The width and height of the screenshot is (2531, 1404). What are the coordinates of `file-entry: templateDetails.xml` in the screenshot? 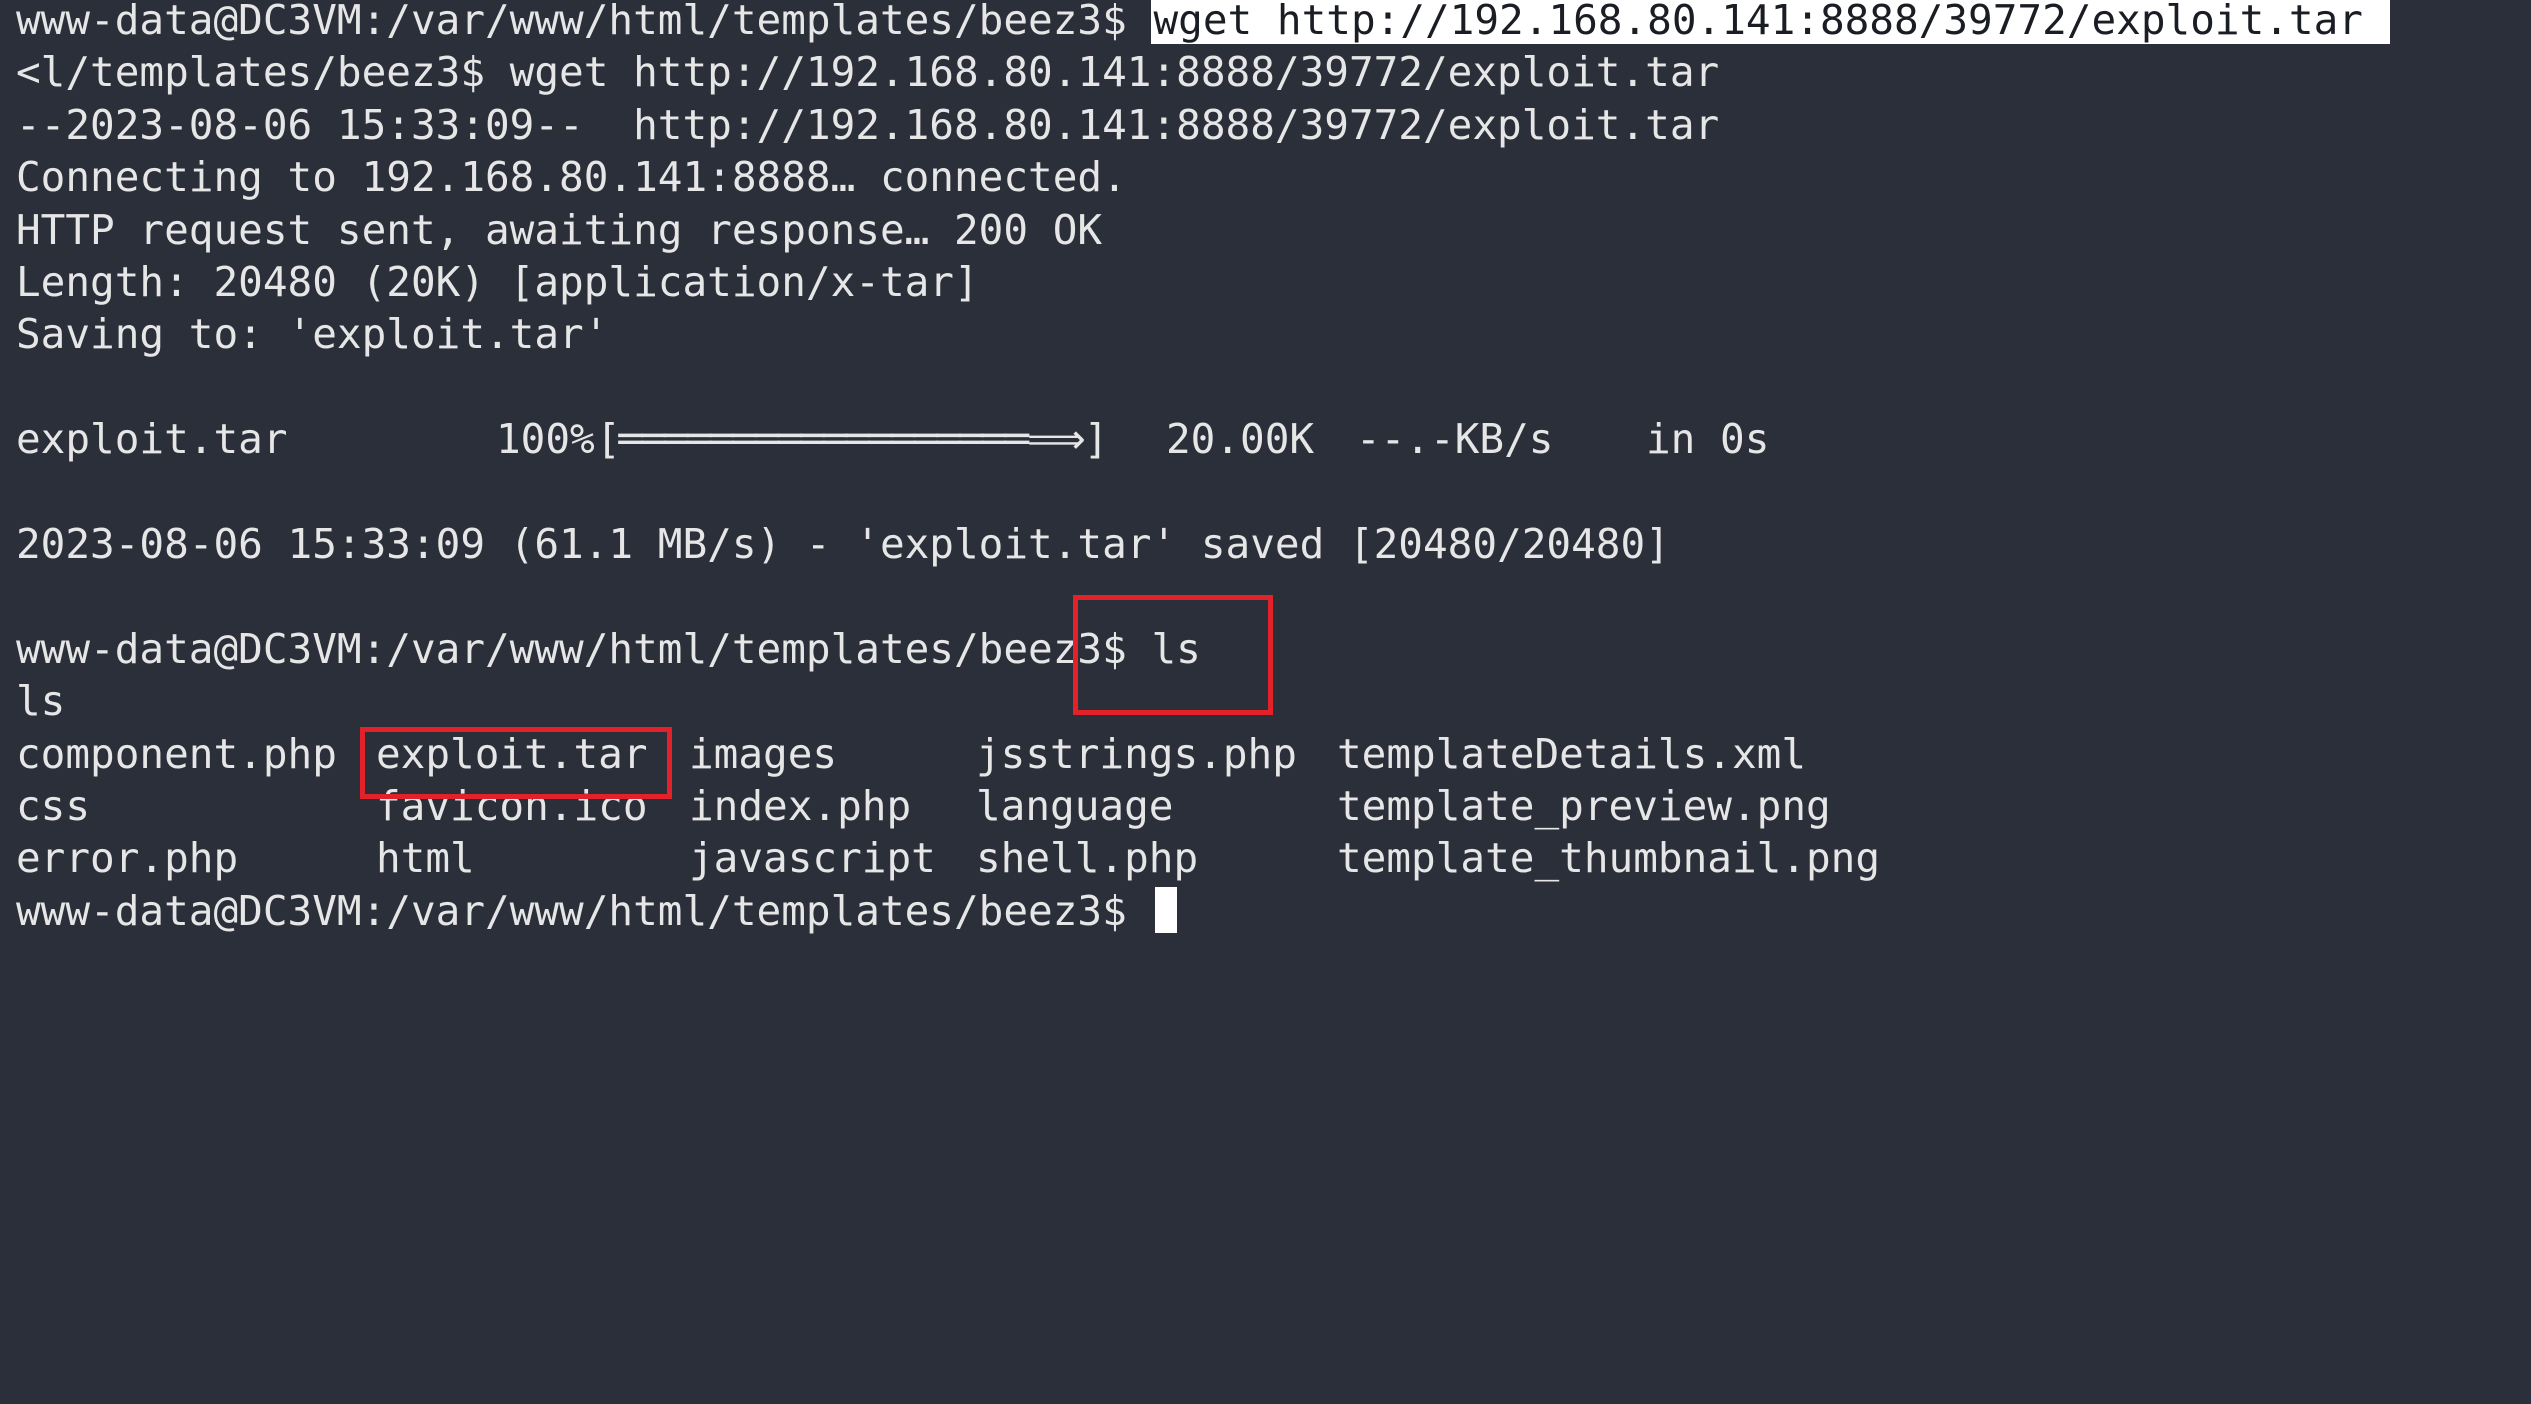 It's located at (1571, 753).